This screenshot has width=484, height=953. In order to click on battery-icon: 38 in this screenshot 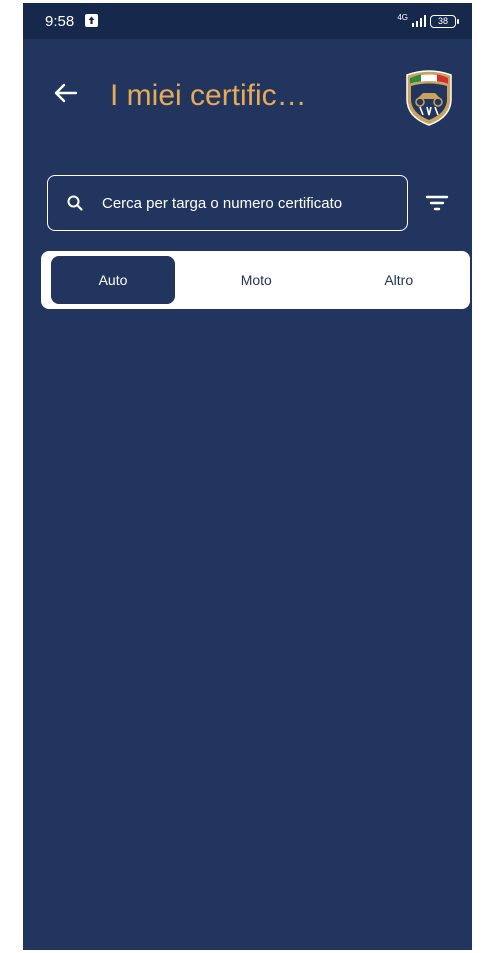, I will do `click(444, 21)`.